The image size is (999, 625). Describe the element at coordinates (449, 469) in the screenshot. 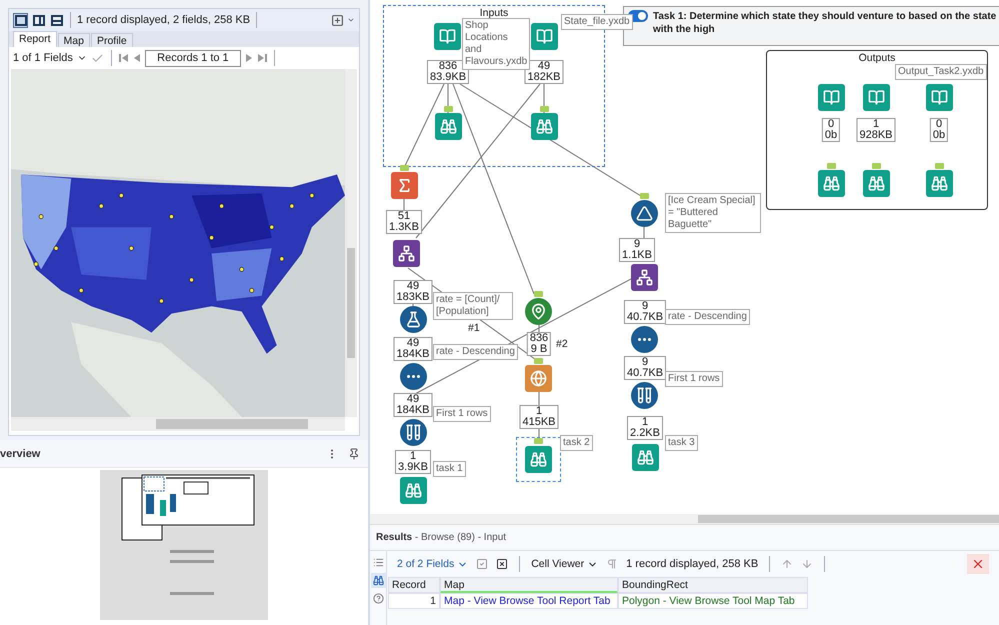

I see `tool-annotation: task 1` at that location.